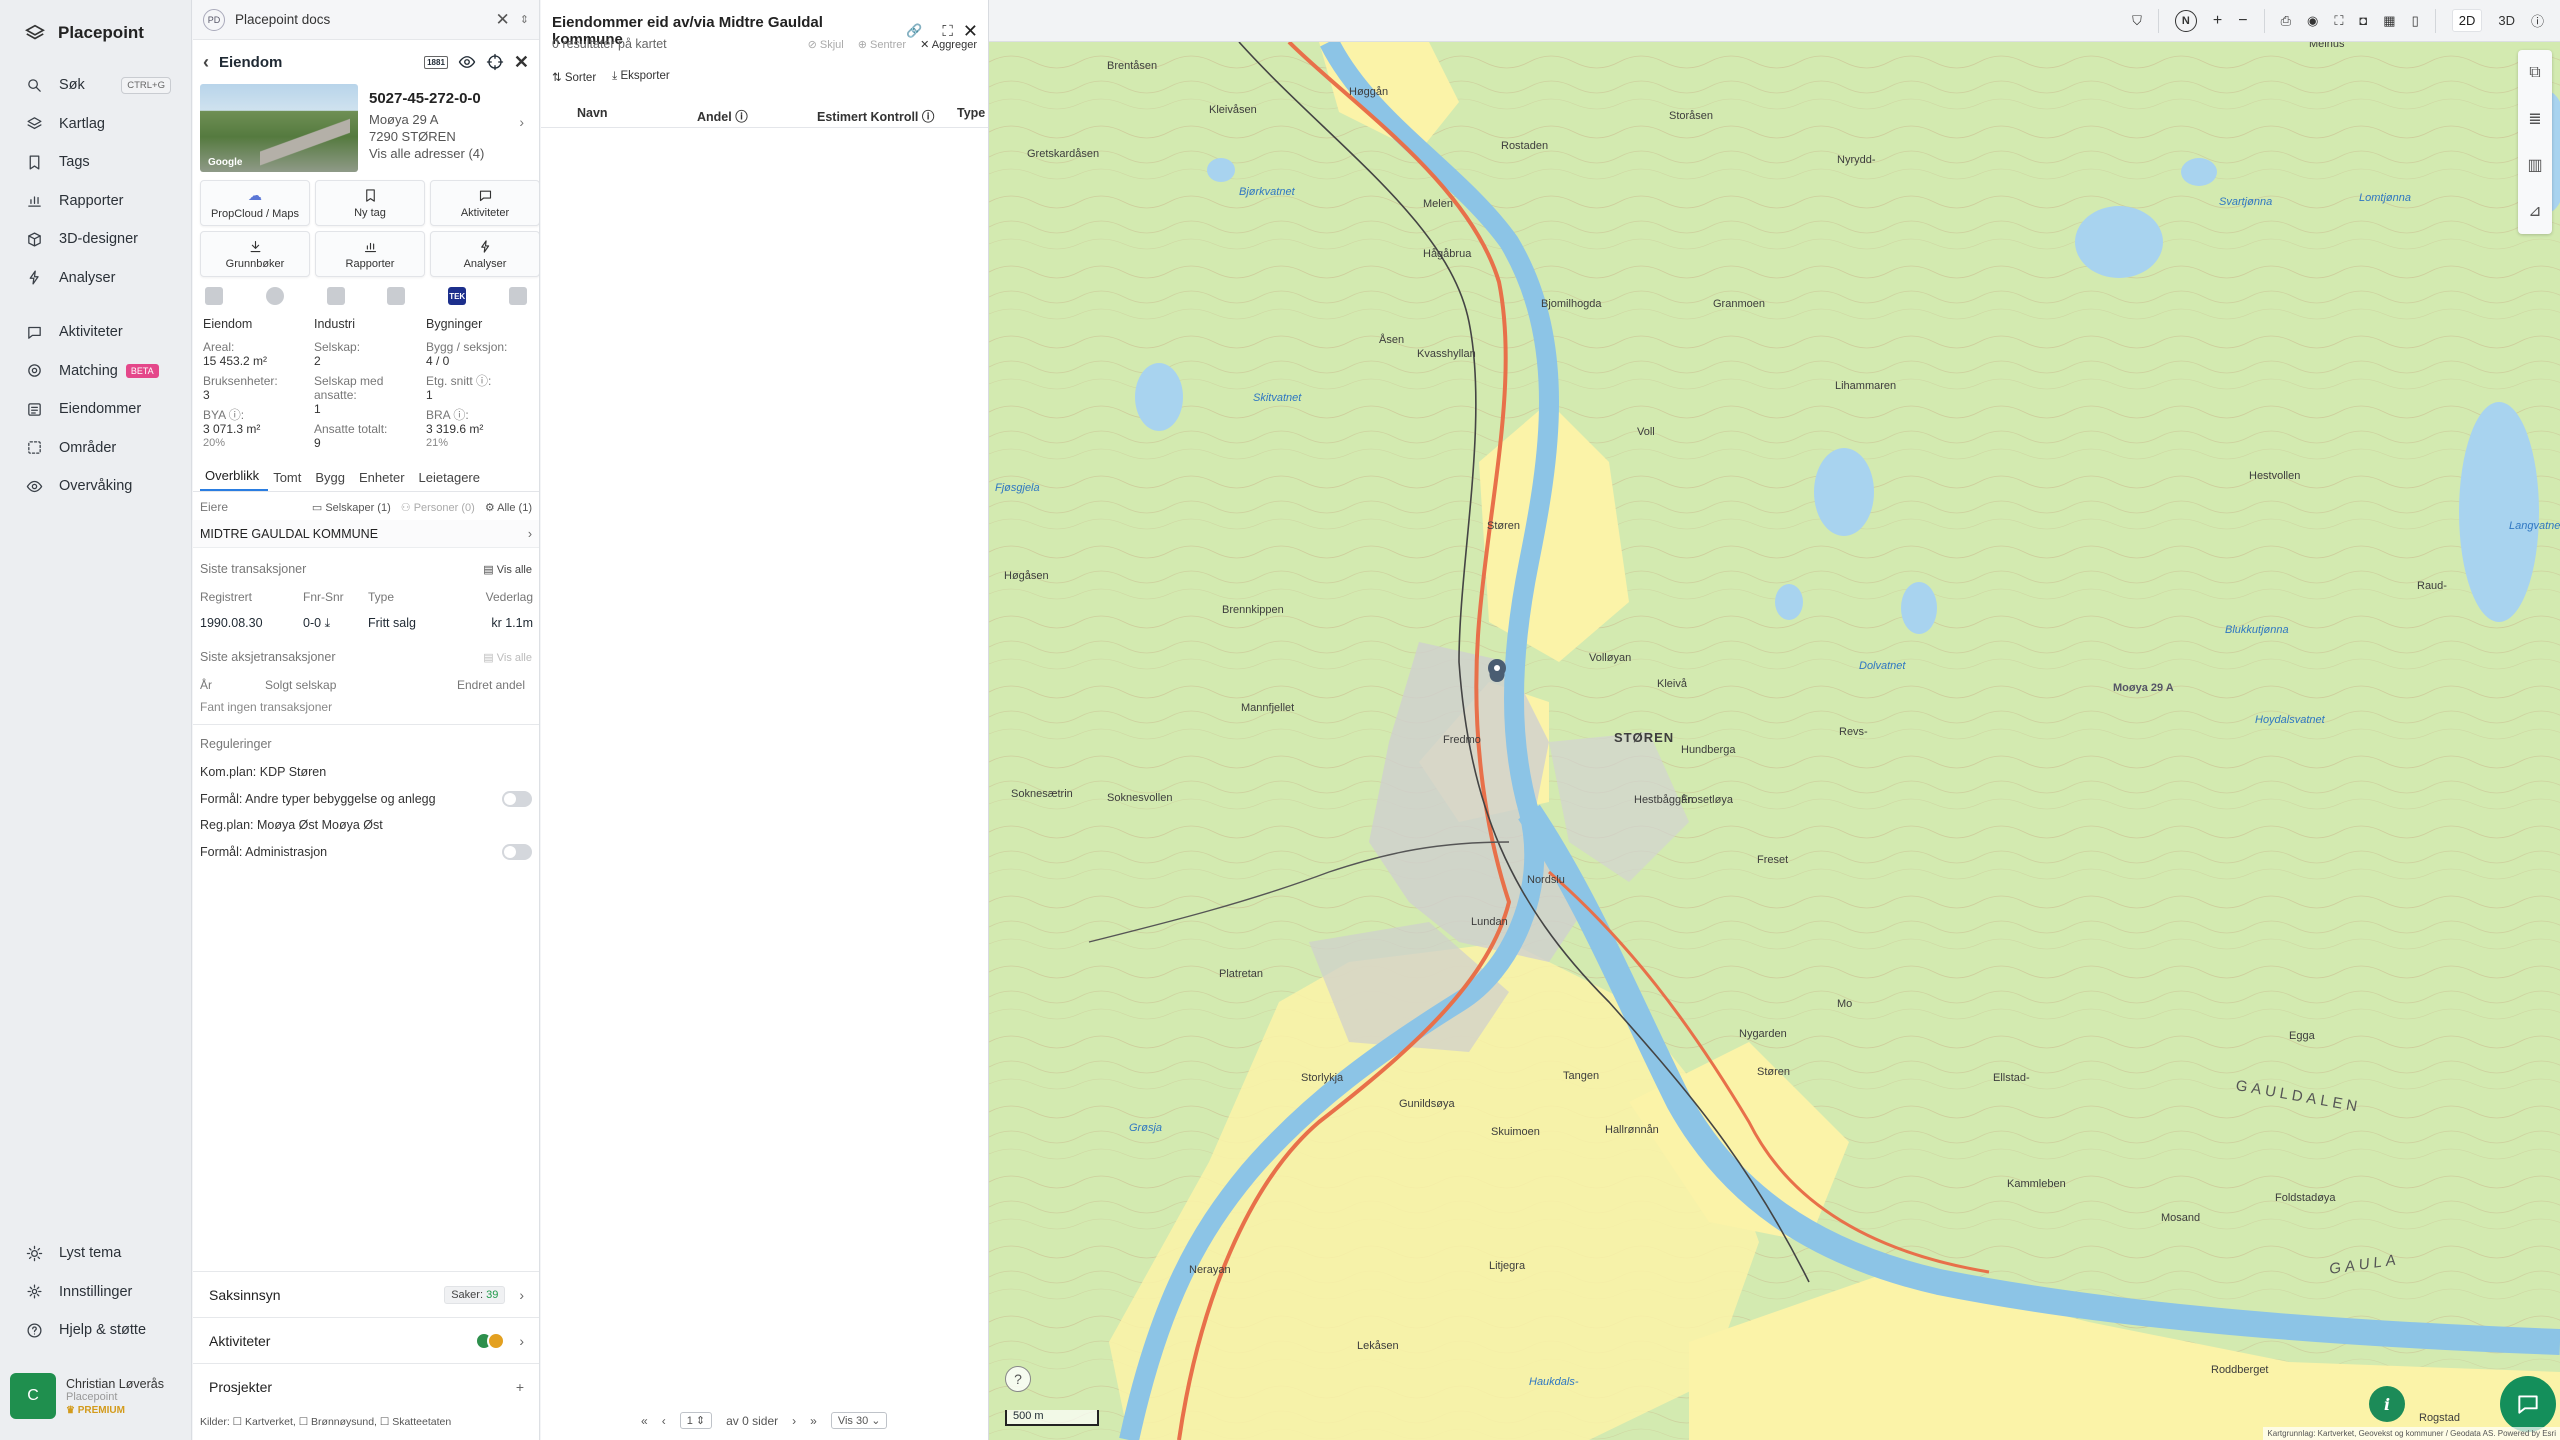  Describe the element at coordinates (95, 486) in the screenshot. I see `nav-item-monitoring: Overvåking` at that location.